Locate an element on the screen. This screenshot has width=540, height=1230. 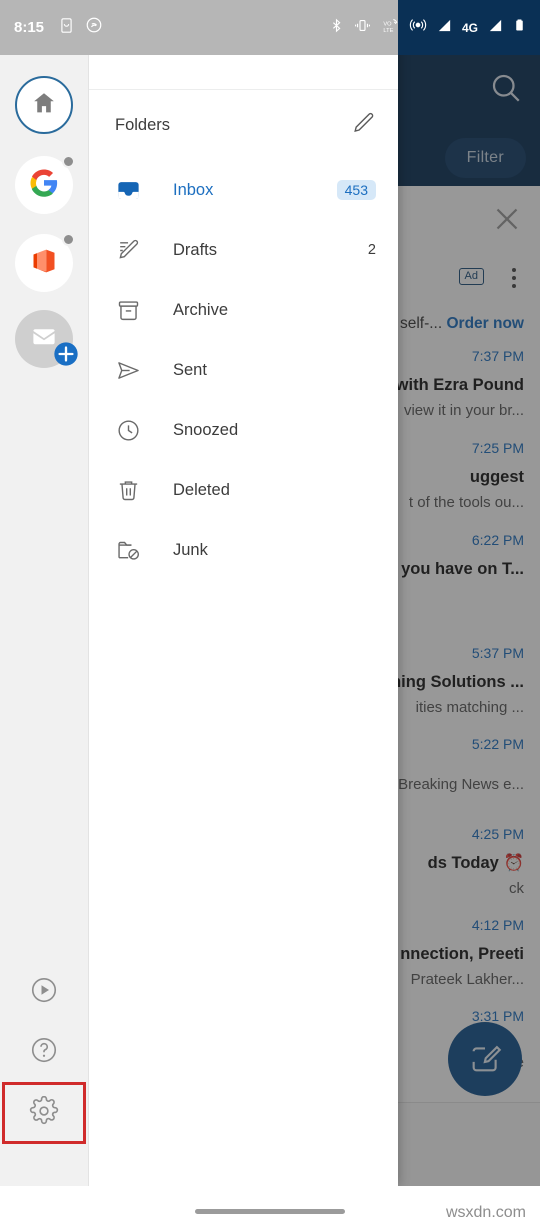
gear-icon is located at coordinates (44, 1113).